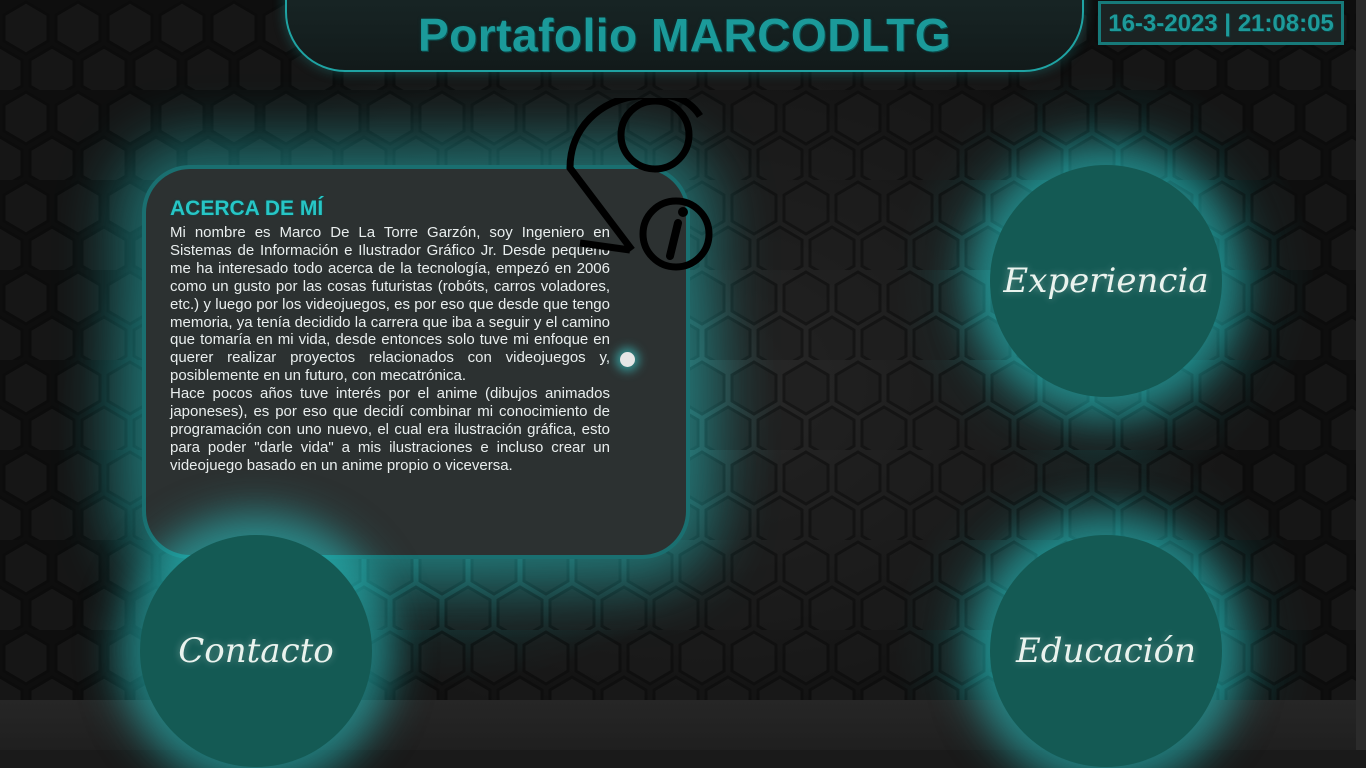 The image size is (1366, 768). I want to click on about-heading: ACERCA DE MÍ, so click(247, 208).